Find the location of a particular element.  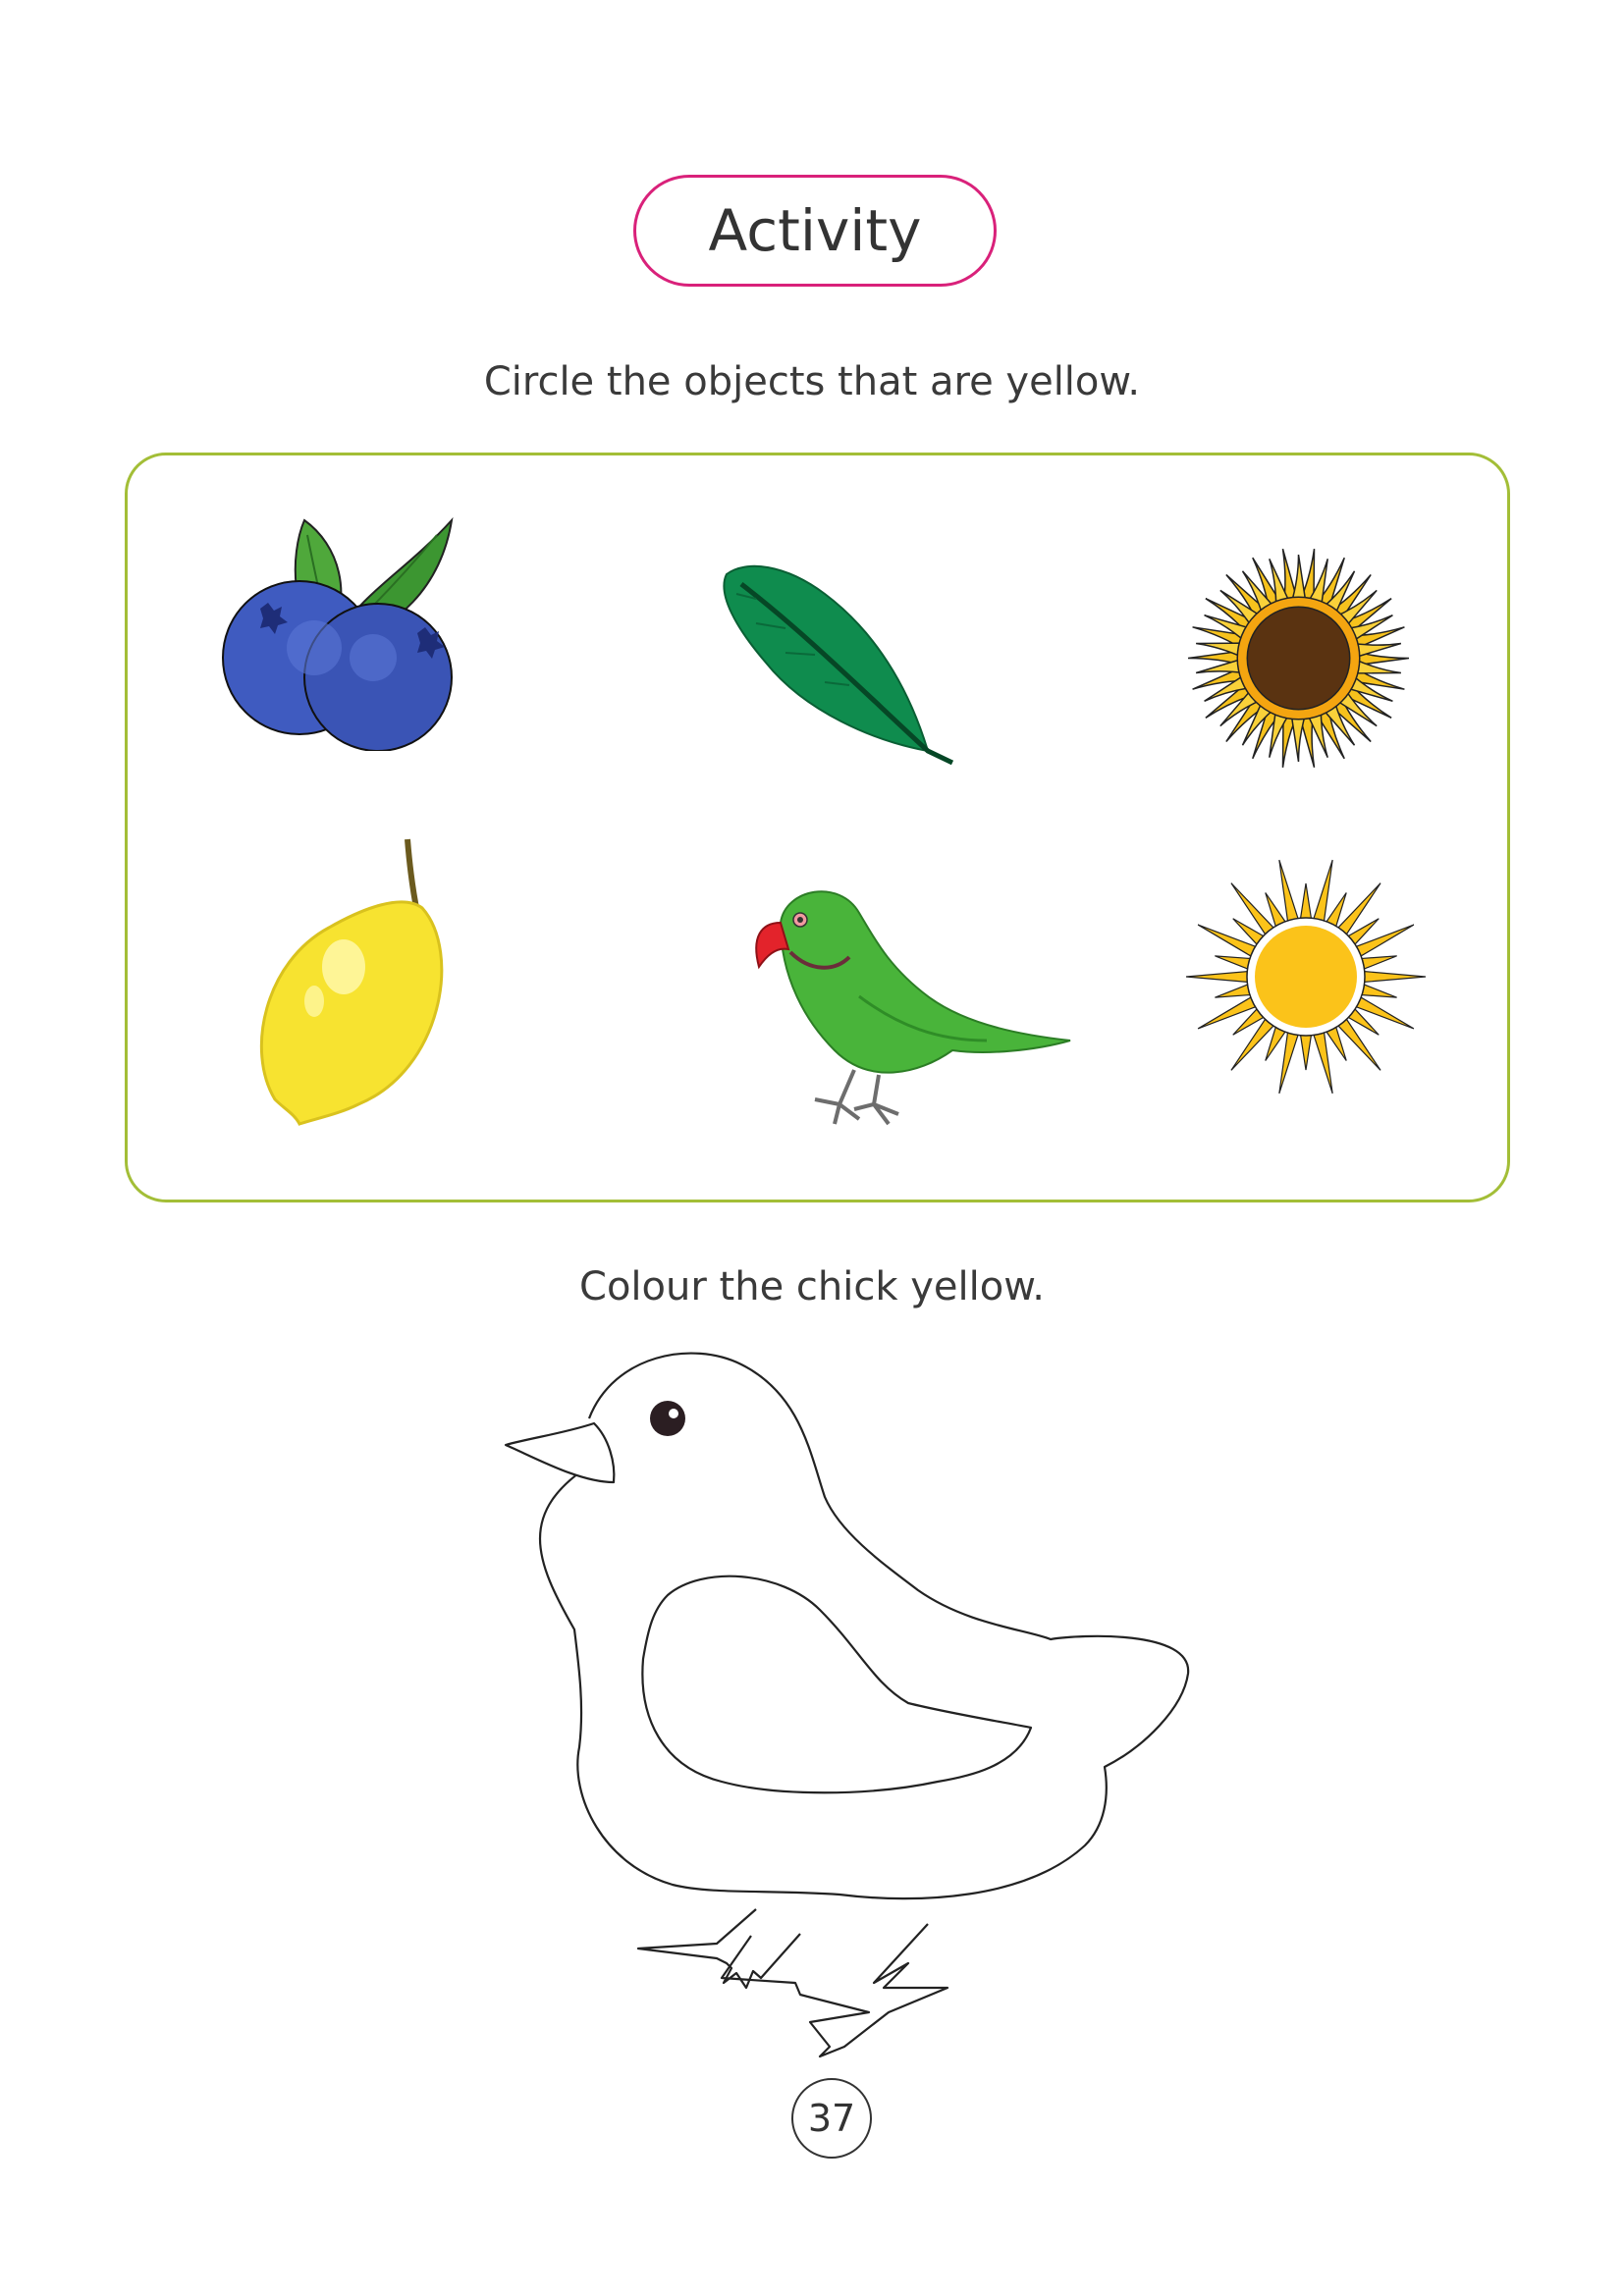

page-title: Activity is located at coordinates (815, 230).